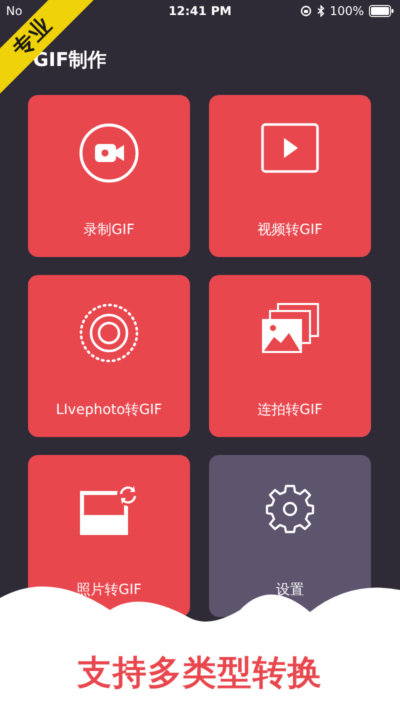 This screenshot has height=710, width=400. Describe the element at coordinates (290, 509) in the screenshot. I see `settings-icon` at that location.